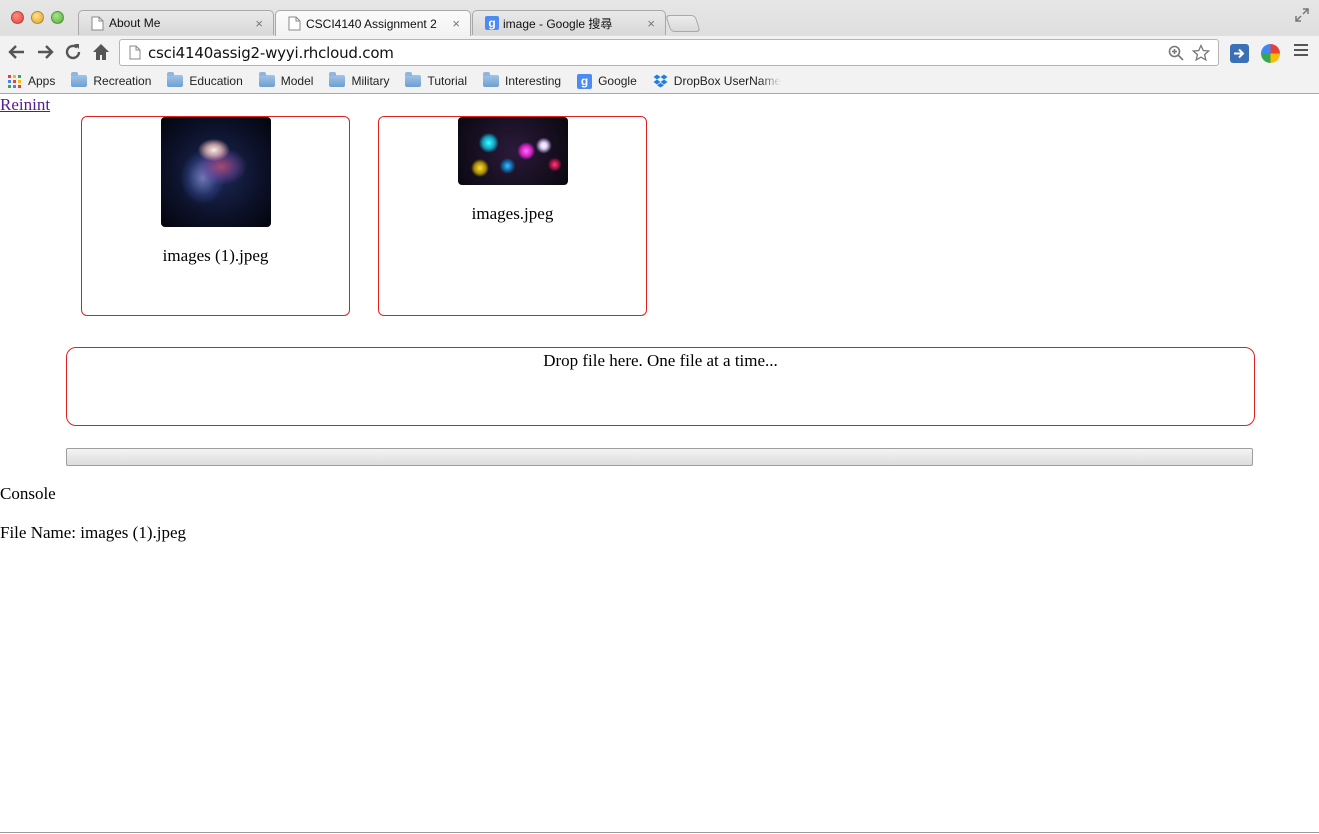 Image resolution: width=1319 pixels, height=834 pixels. I want to click on toolbar: csci4140assig2-wyyi.rhcloud.com, so click(659, 52).